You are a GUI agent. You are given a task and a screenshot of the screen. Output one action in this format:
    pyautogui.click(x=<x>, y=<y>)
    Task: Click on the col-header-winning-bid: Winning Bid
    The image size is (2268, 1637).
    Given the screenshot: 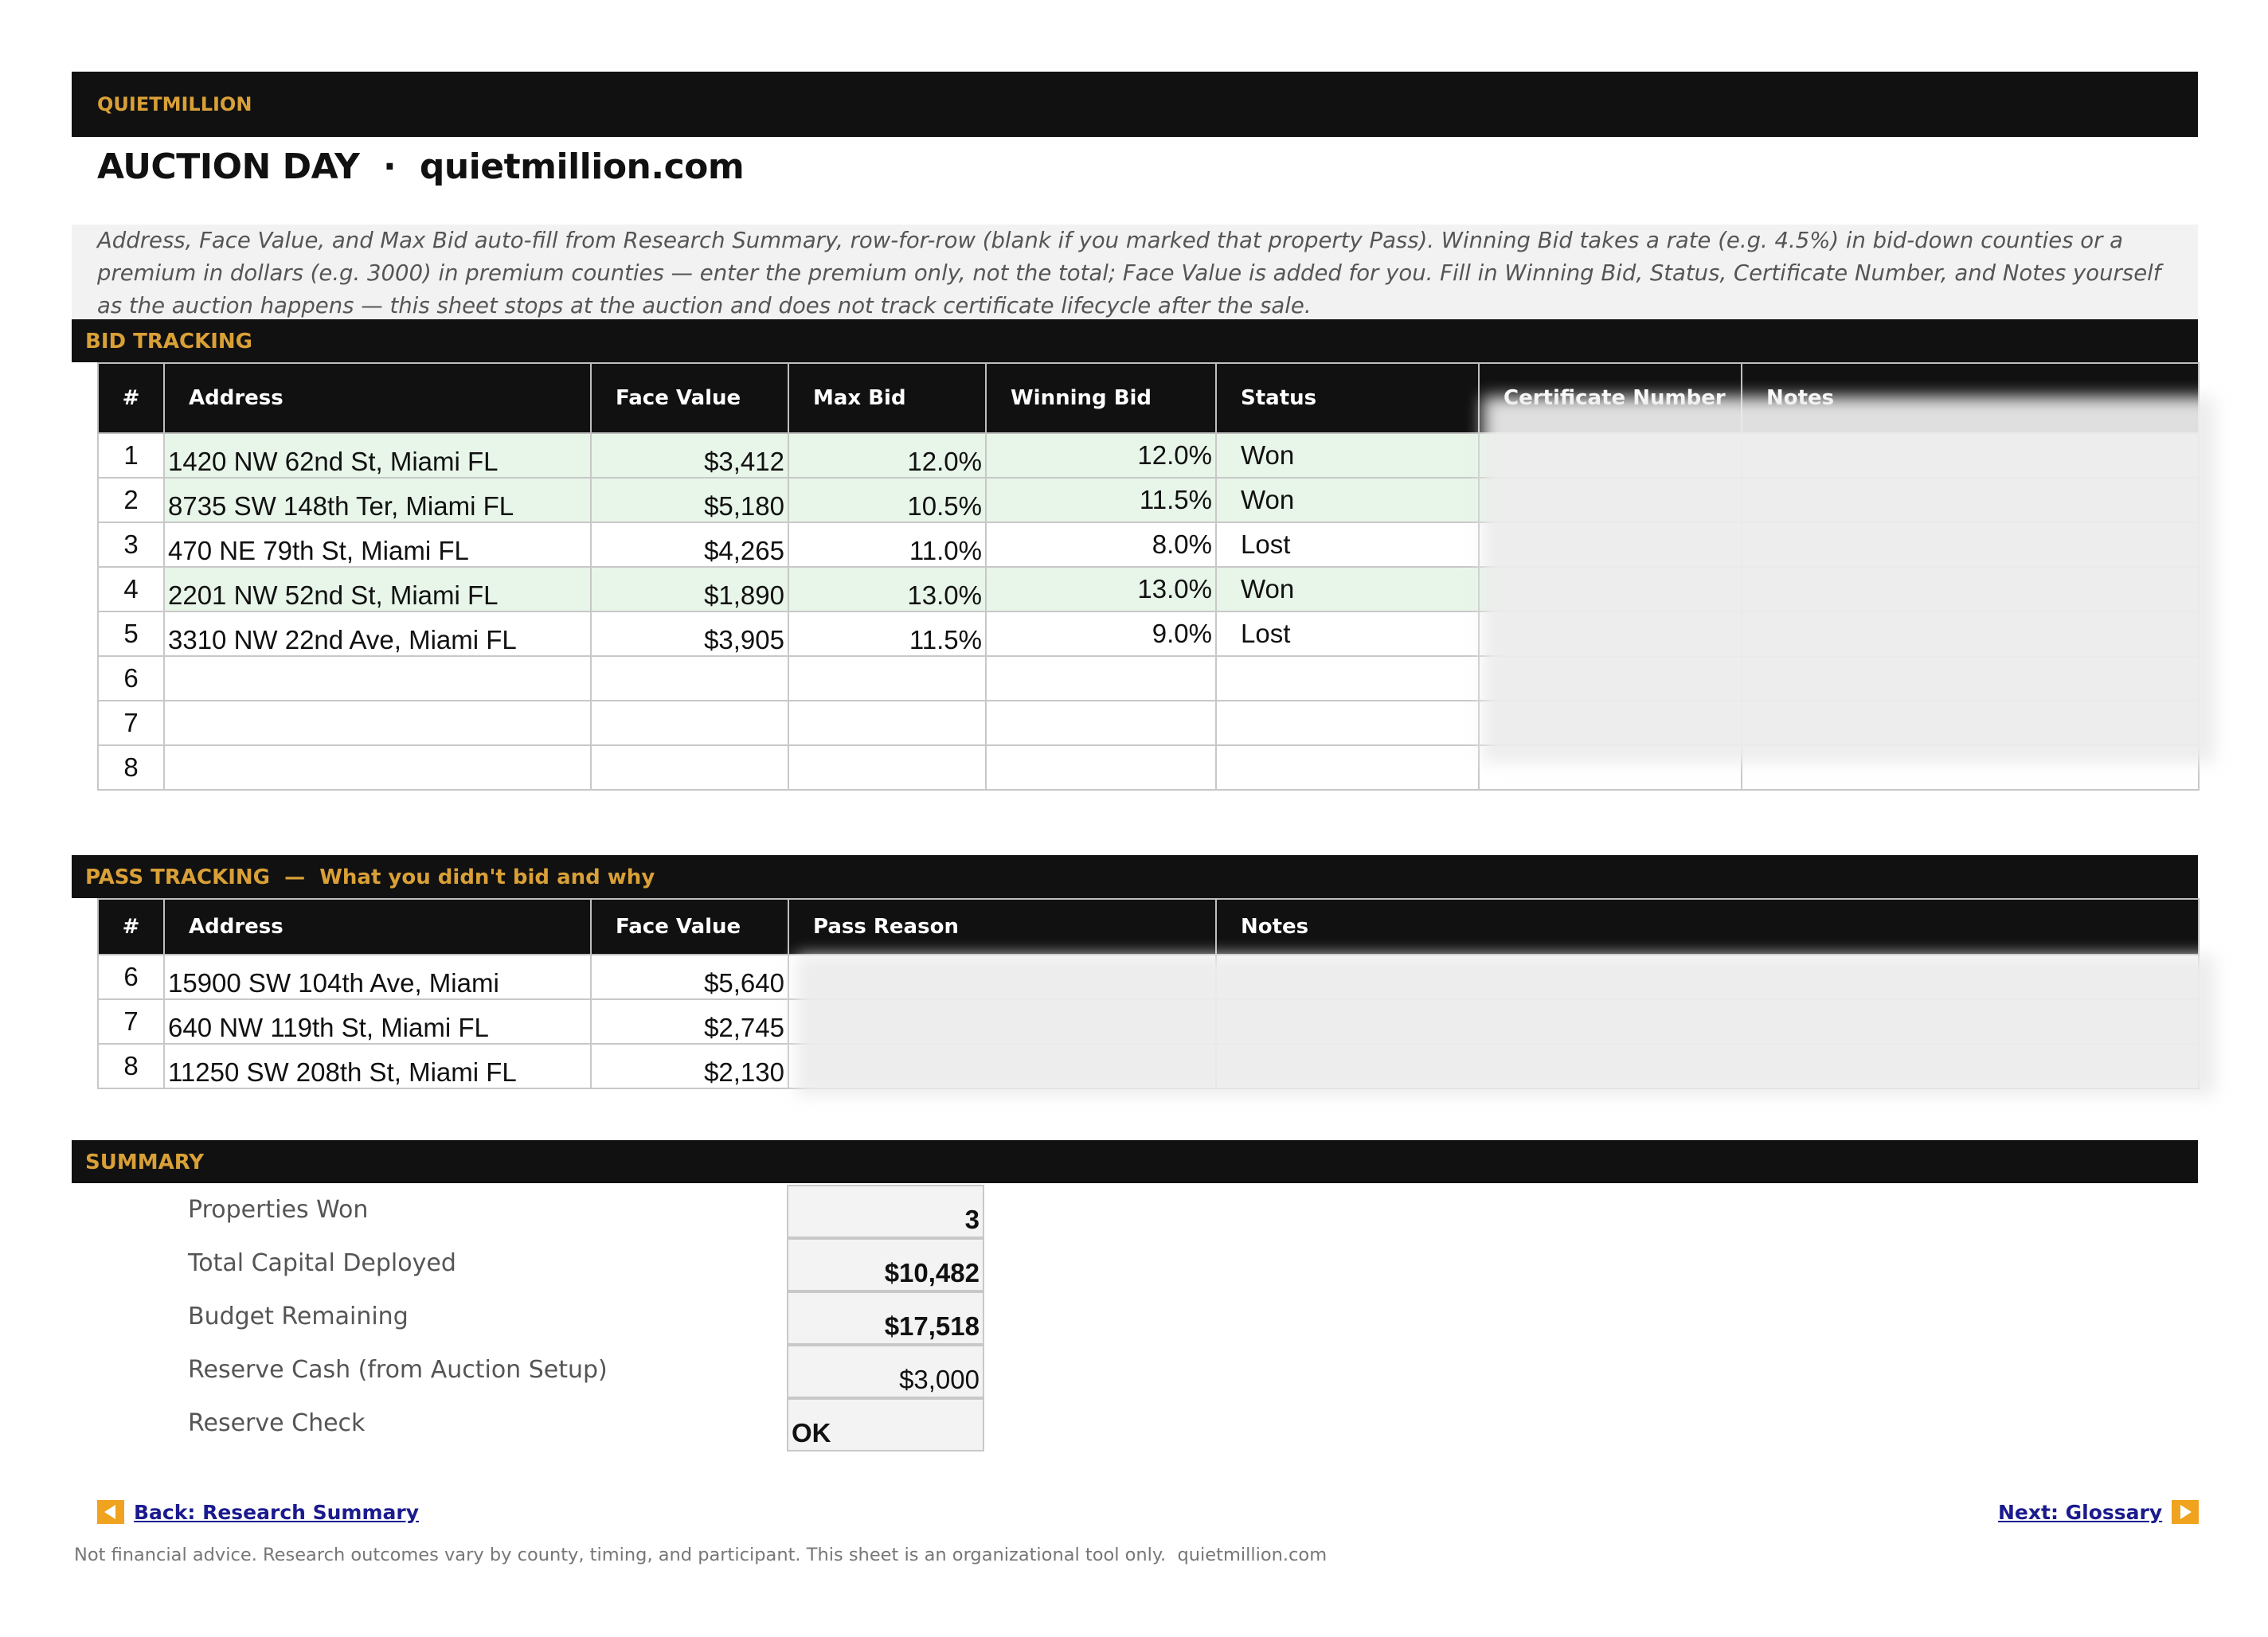 What is the action you would take?
    pyautogui.click(x=1101, y=398)
    